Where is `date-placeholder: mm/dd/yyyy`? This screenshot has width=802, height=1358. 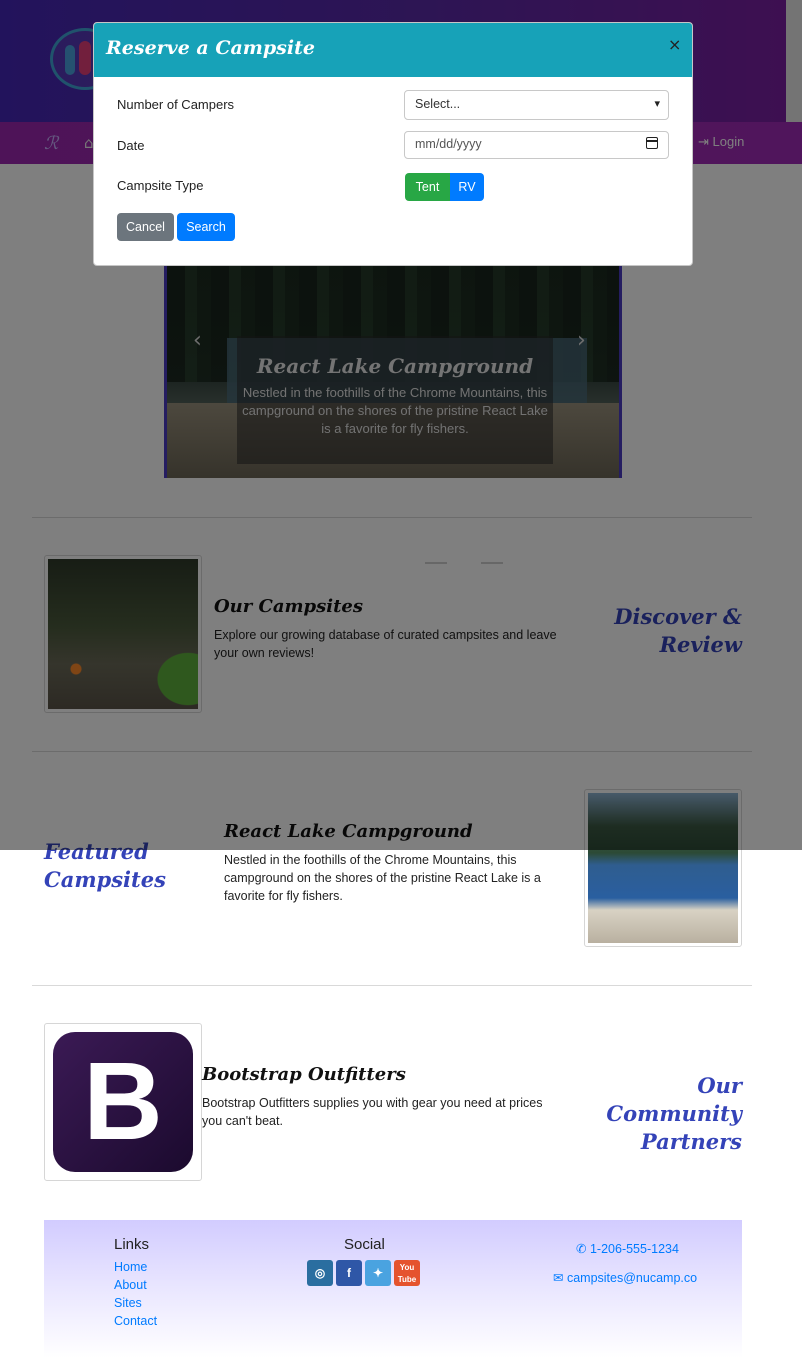 date-placeholder: mm/dd/yyyy is located at coordinates (448, 144).